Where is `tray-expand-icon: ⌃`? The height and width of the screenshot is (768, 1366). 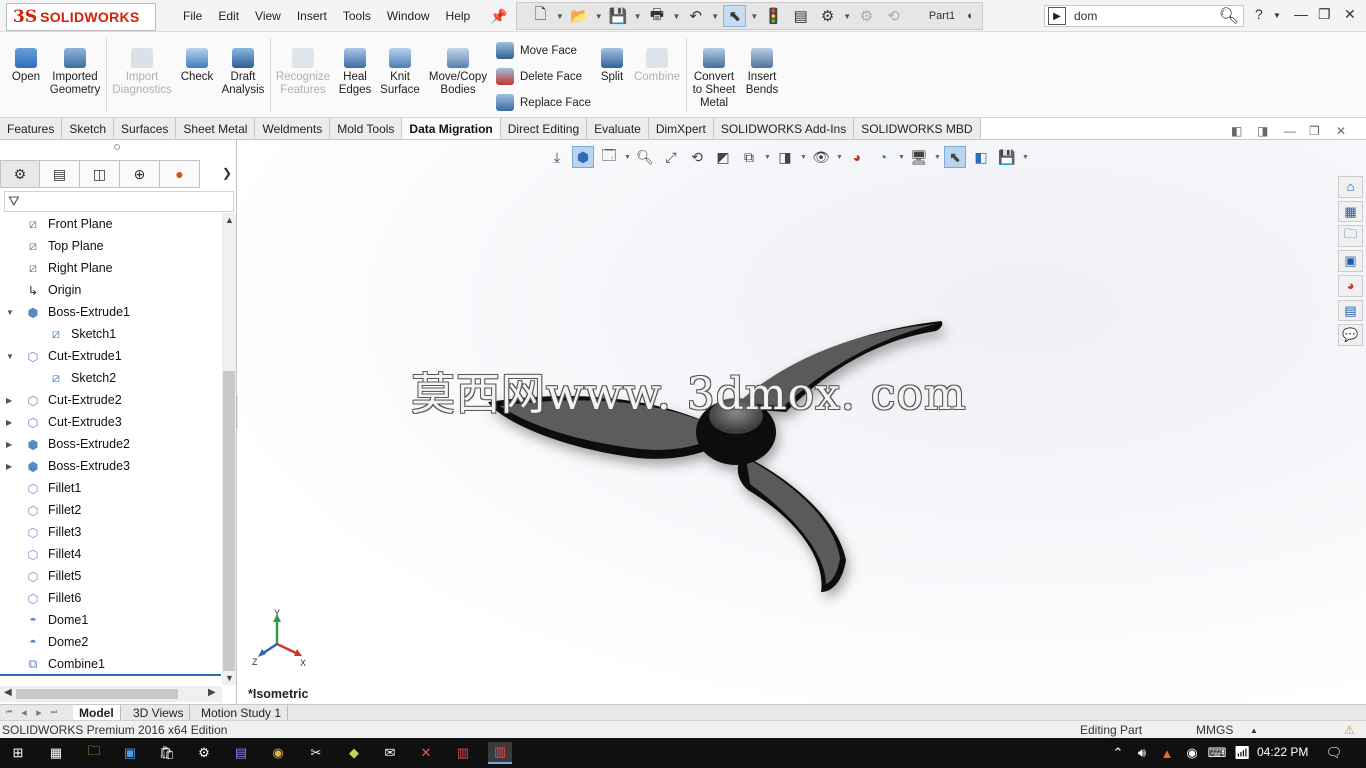 tray-expand-icon: ⌃ is located at coordinates (1118, 753).